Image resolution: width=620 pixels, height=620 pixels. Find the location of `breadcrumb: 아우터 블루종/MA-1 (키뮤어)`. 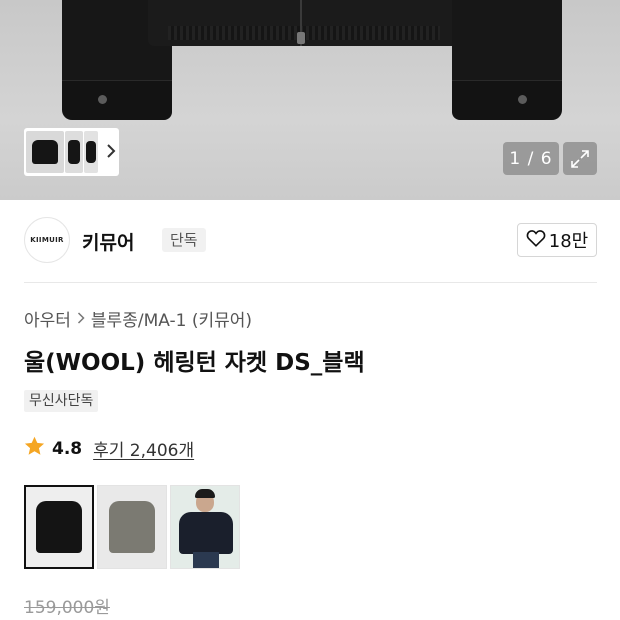

breadcrumb: 아우터 블루종/MA-1 (키뮤어) is located at coordinates (138, 318).